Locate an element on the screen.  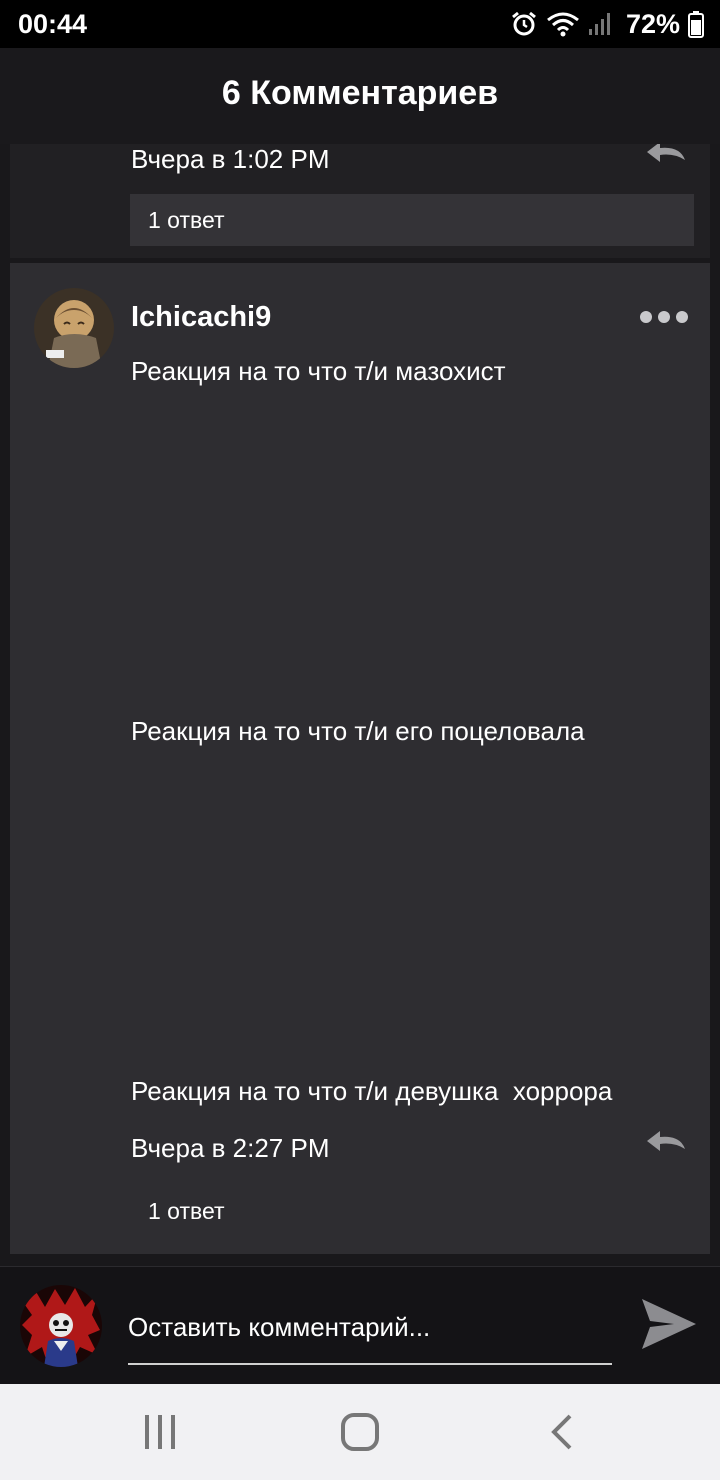
system-navigation-bar is located at coordinates (360, 1432).